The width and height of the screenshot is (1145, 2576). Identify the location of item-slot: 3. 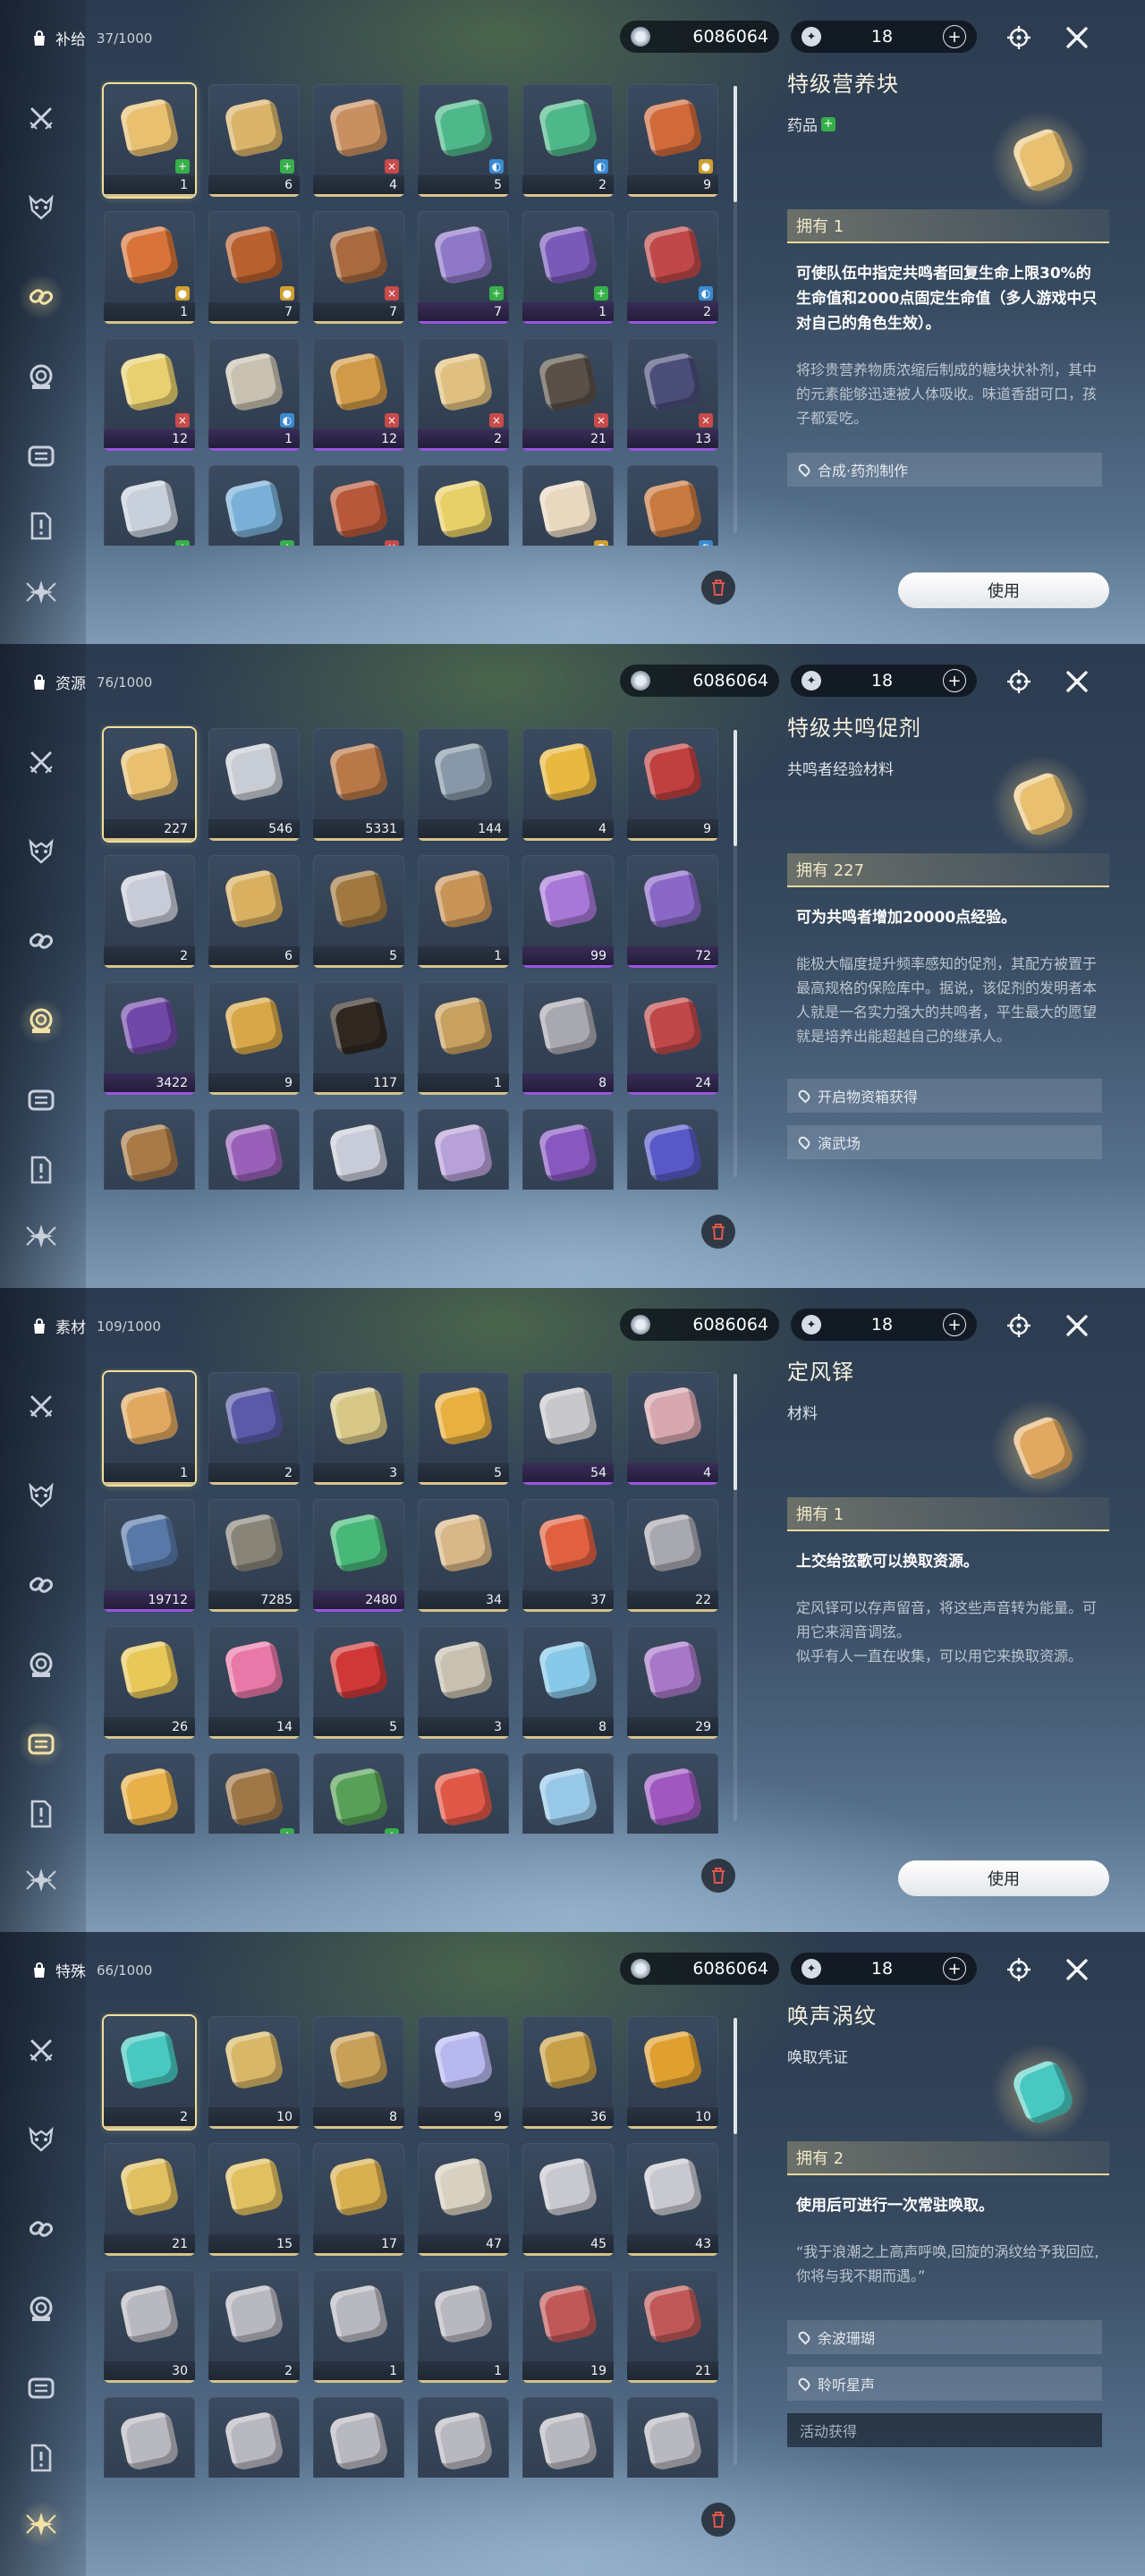
(358, 1428).